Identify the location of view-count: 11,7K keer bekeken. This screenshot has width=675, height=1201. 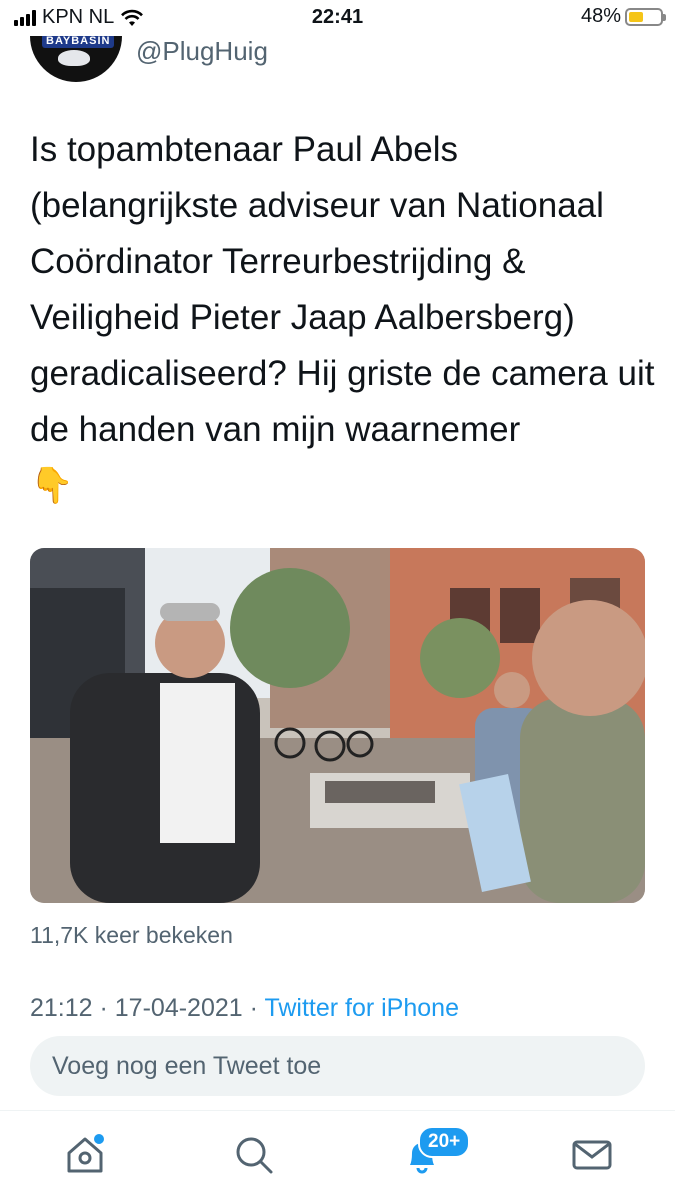
(131, 935).